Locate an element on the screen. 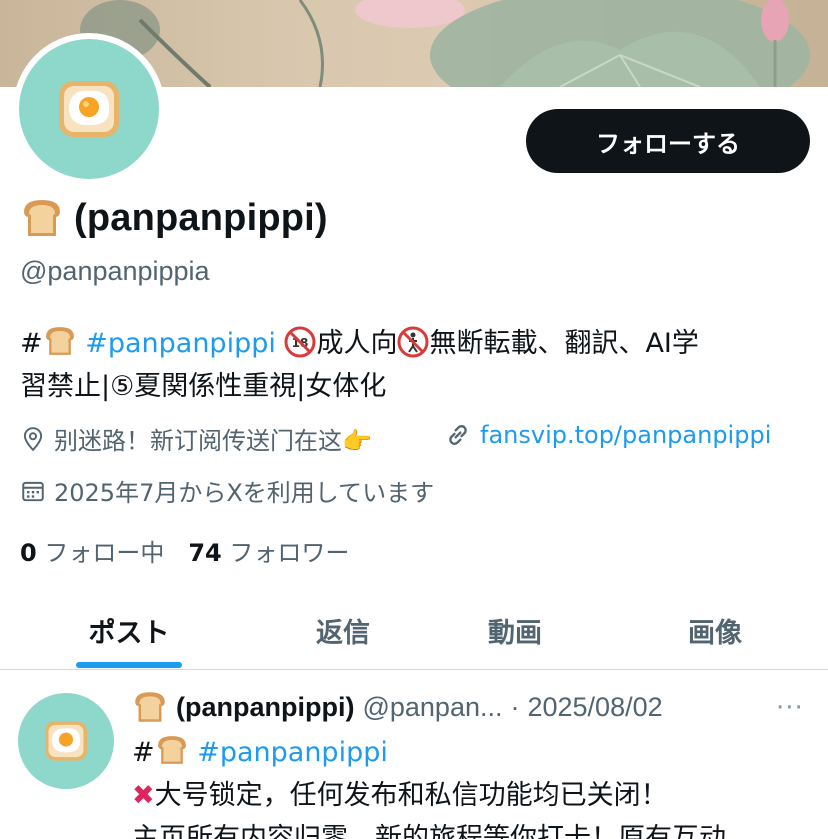 This screenshot has width=828, height=839. profile-tabs: ポスト 返信 動画 画像 is located at coordinates (414, 630).